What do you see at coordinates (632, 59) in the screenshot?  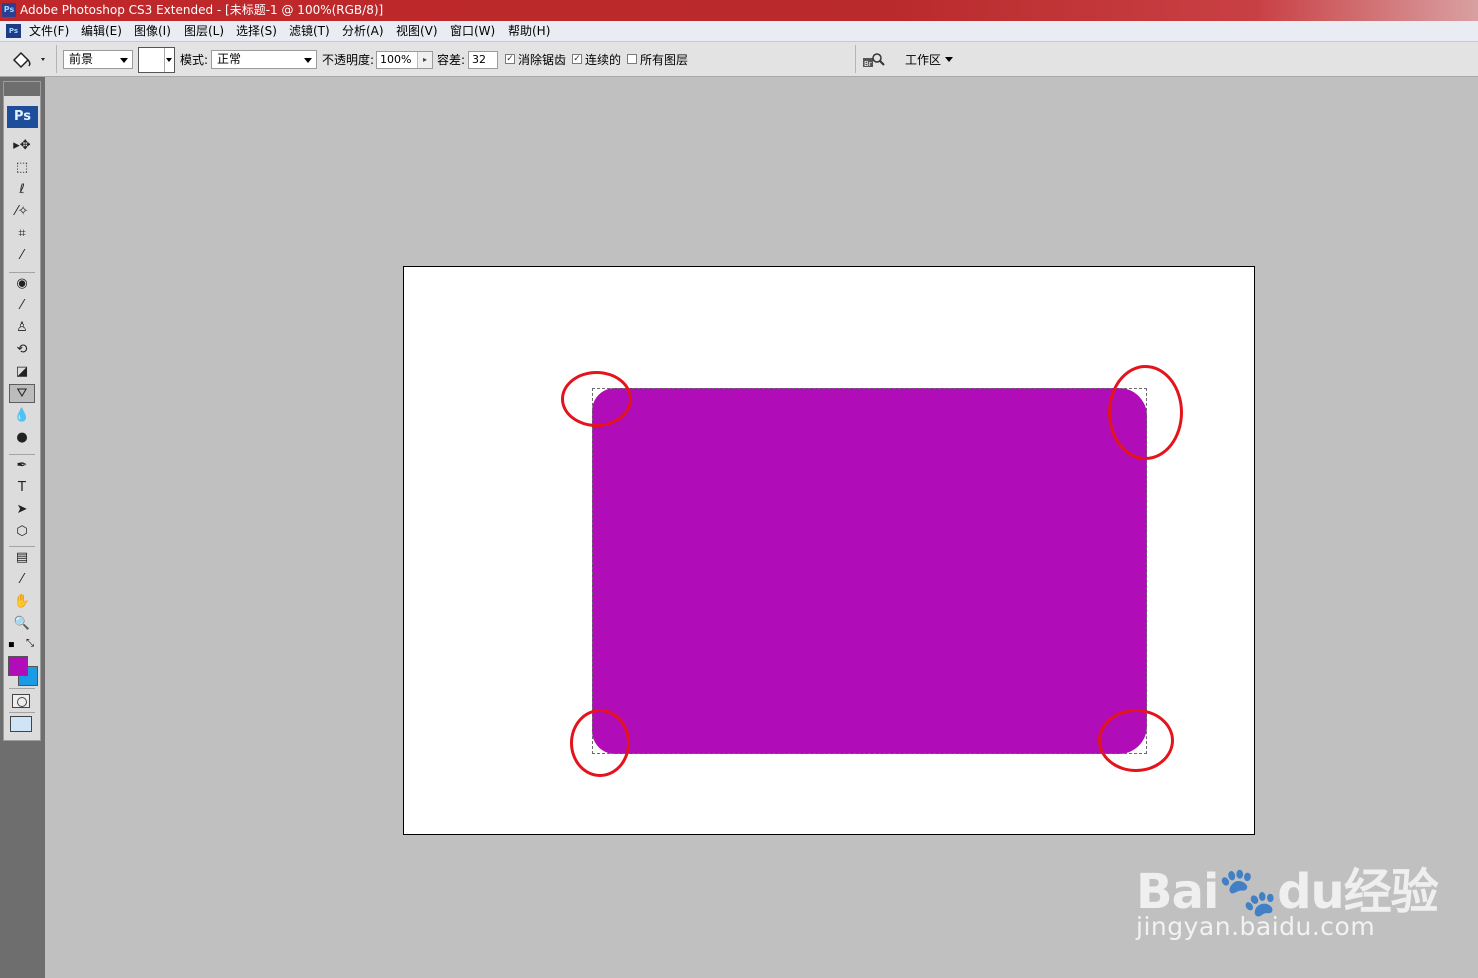 I see `all-layers-checkbox` at bounding box center [632, 59].